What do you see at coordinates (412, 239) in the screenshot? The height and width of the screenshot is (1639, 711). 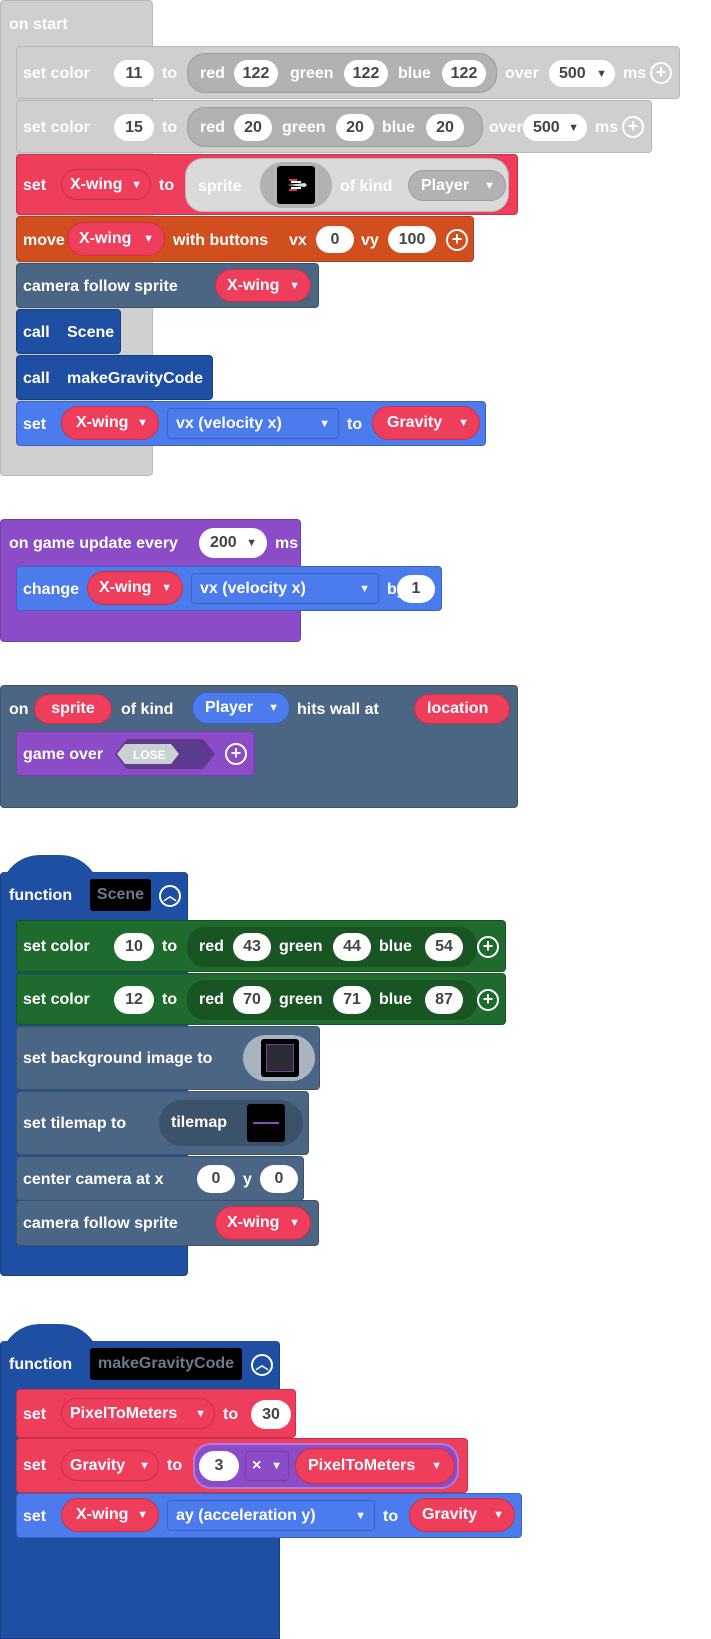 I see `vy-input: 100` at bounding box center [412, 239].